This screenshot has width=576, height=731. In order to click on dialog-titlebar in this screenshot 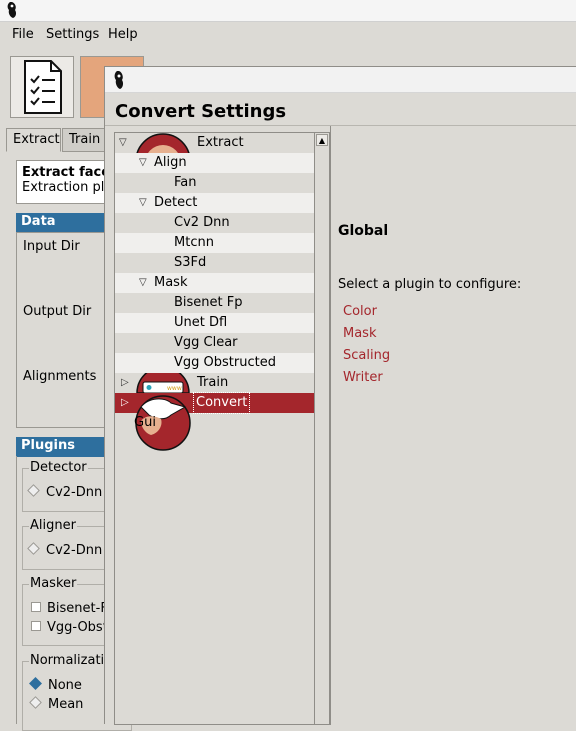, I will do `click(340, 80)`.